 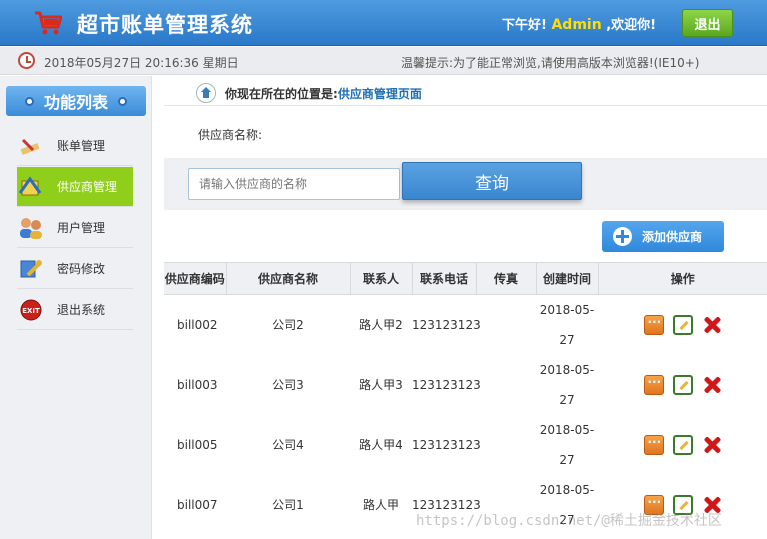 I want to click on sidebar-item-label: 用户管理, so click(x=81, y=228).